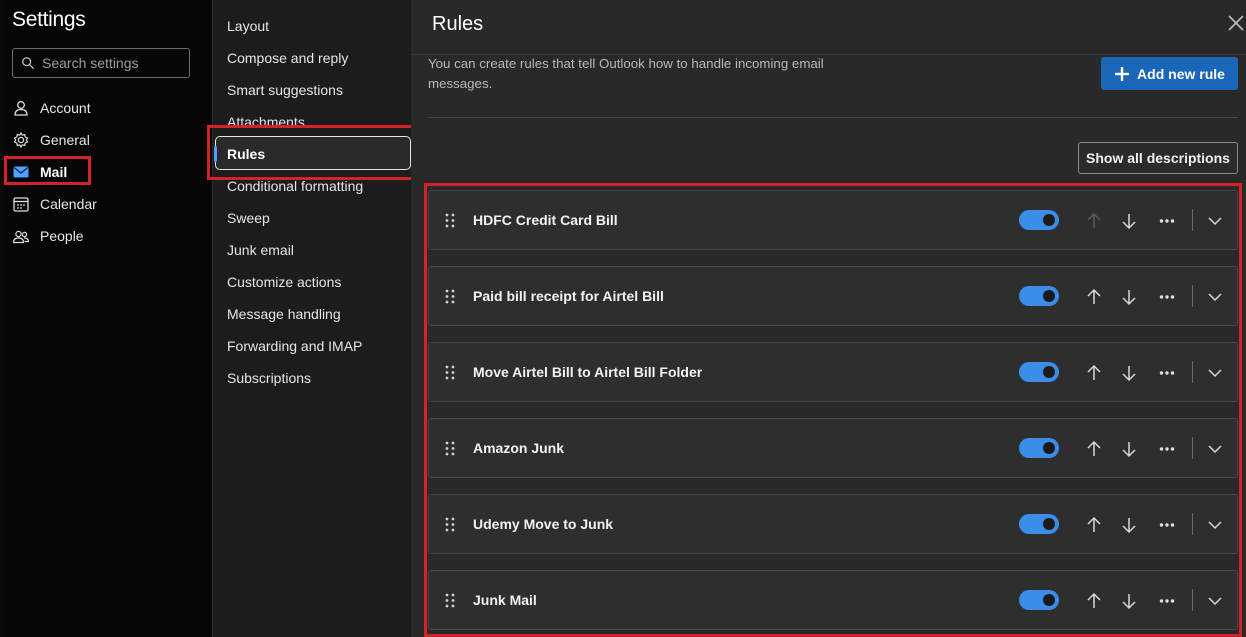 The width and height of the screenshot is (1246, 637). I want to click on nav-item-general: General, so click(51, 140).